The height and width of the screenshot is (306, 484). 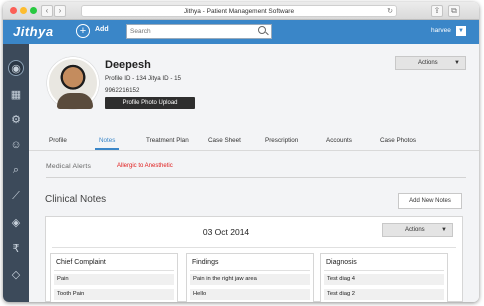 I want to click on tab-treatment-plan: Treatment Plan, so click(x=167, y=140).